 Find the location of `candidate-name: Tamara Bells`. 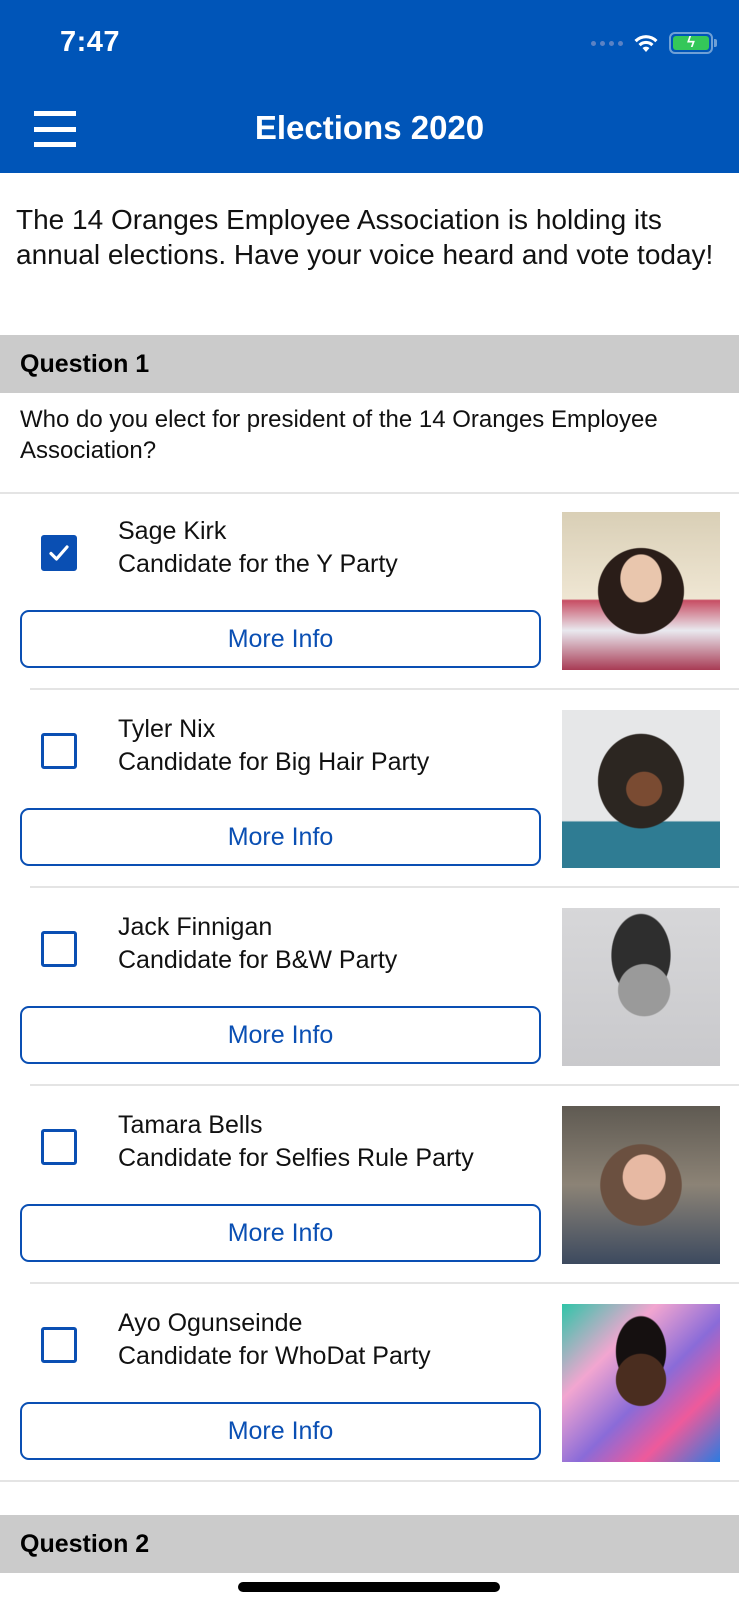

candidate-name: Tamara Bells is located at coordinates (190, 1125).